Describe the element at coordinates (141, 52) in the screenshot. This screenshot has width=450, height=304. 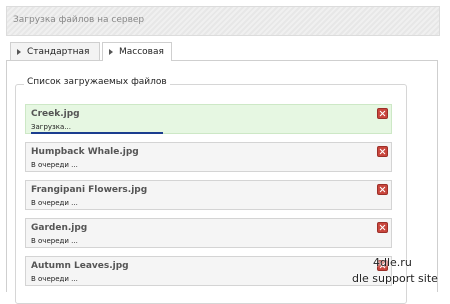
I see `tab-label: Массовая` at that location.